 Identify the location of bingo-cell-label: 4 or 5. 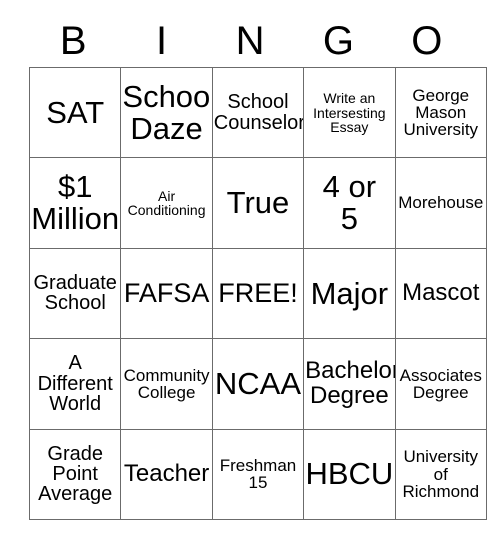
(349, 203).